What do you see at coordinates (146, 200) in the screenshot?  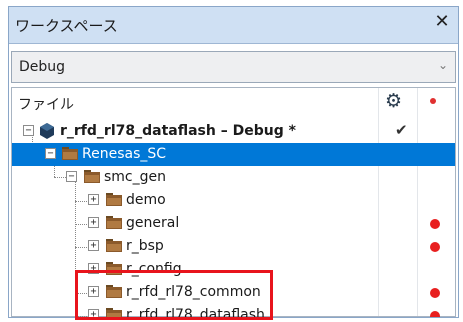 I see `folder-label: demo` at bounding box center [146, 200].